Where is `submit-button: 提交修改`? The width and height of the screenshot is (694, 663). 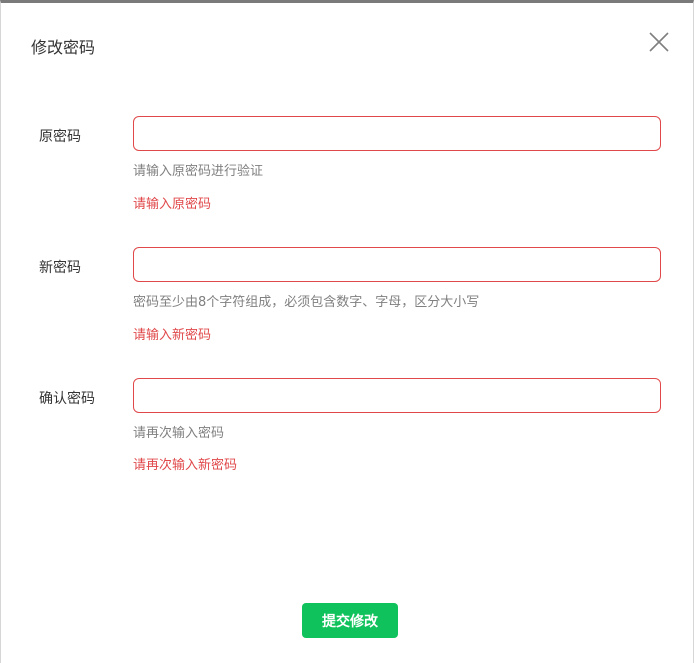
submit-button: 提交修改 is located at coordinates (350, 620).